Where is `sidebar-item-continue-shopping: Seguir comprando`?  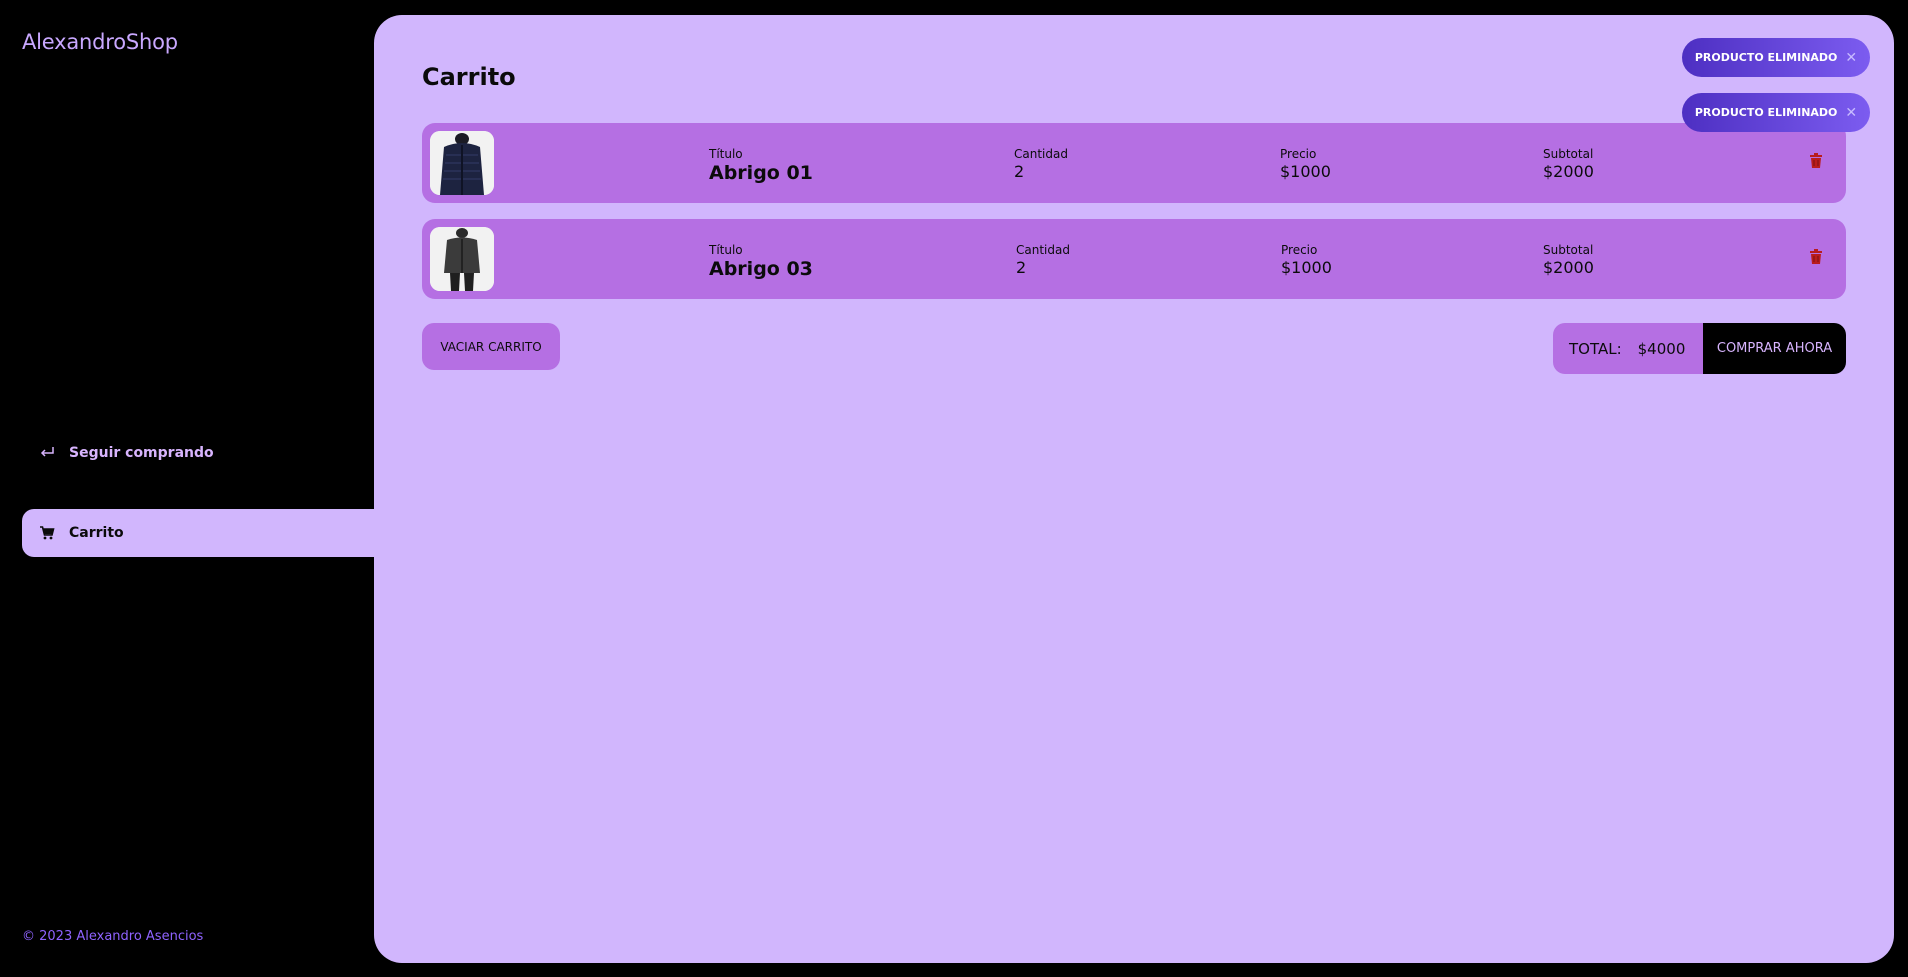
sidebar-item-continue-shopping: Seguir comprando is located at coordinates (198, 453).